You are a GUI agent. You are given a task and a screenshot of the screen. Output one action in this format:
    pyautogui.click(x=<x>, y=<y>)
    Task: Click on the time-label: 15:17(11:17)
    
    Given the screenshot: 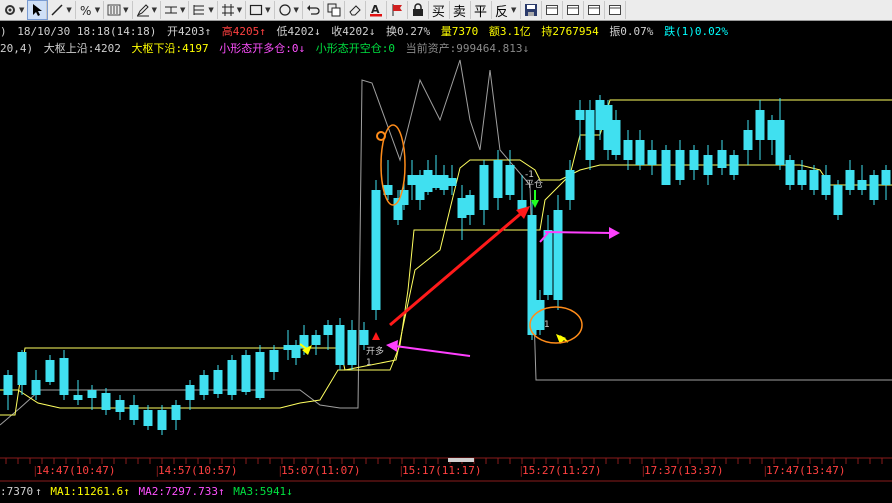 What is the action you would take?
    pyautogui.click(x=442, y=470)
    